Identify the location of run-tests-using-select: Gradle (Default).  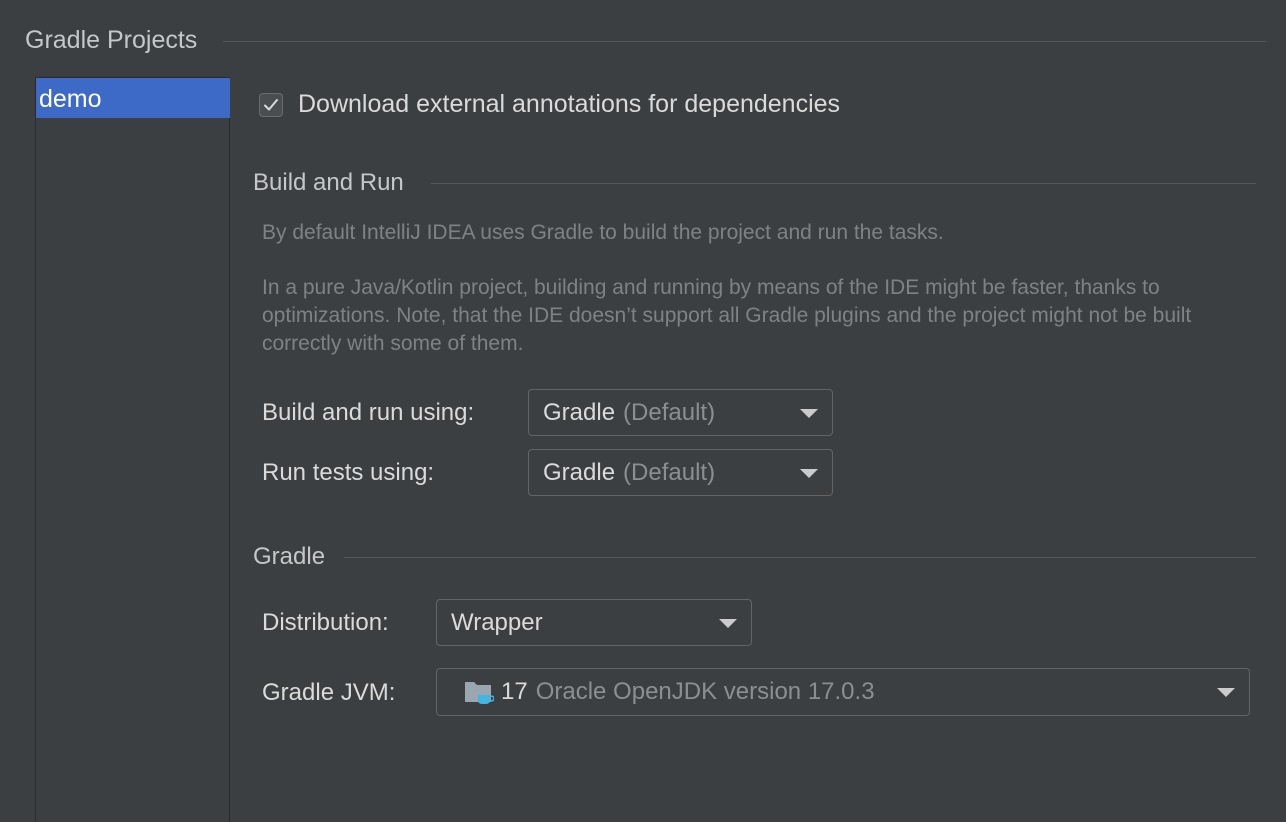
(680, 472).